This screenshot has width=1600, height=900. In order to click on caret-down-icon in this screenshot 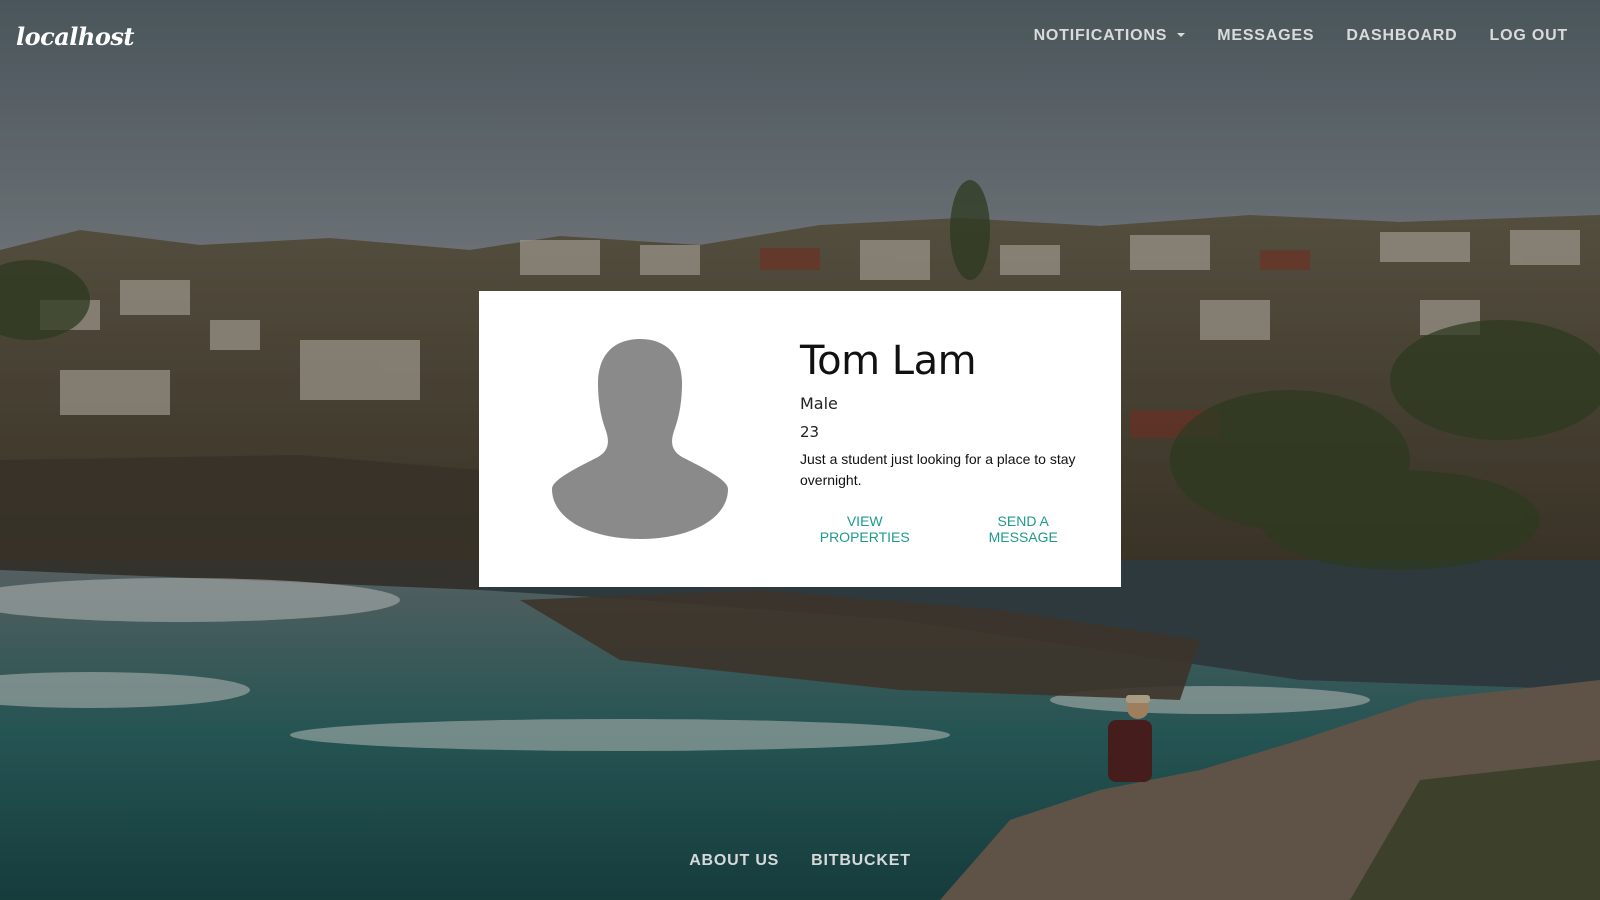, I will do `click(1181, 35)`.